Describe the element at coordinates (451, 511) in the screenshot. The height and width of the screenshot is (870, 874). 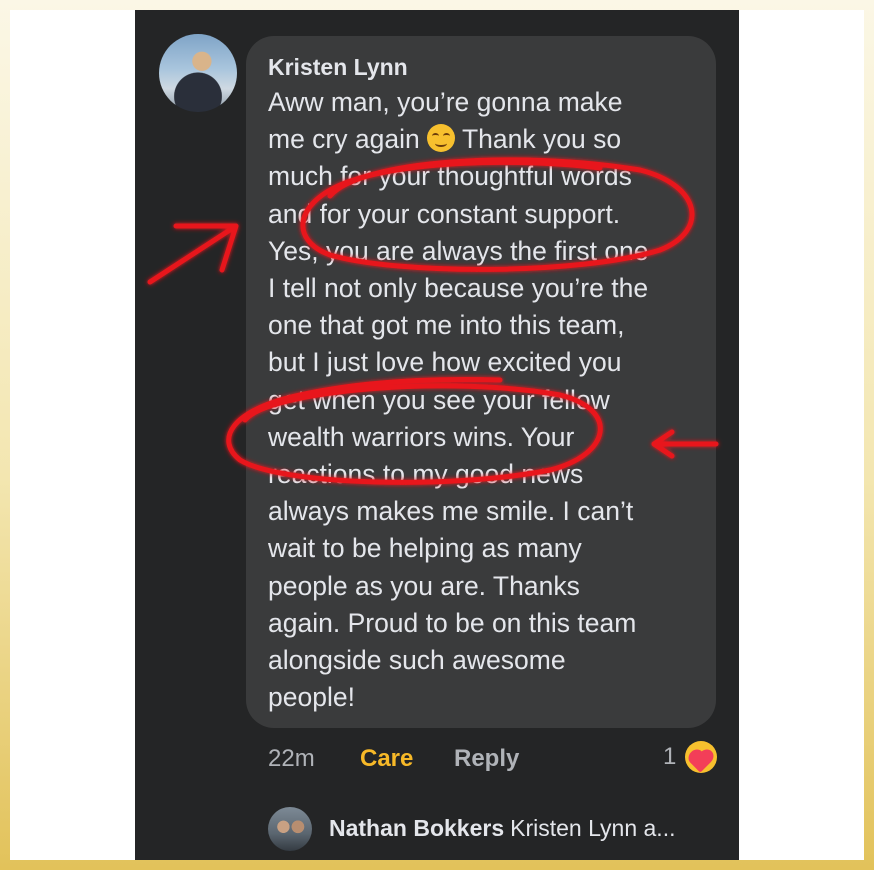
I see `comment-line: always makes me smile. I can’t` at that location.